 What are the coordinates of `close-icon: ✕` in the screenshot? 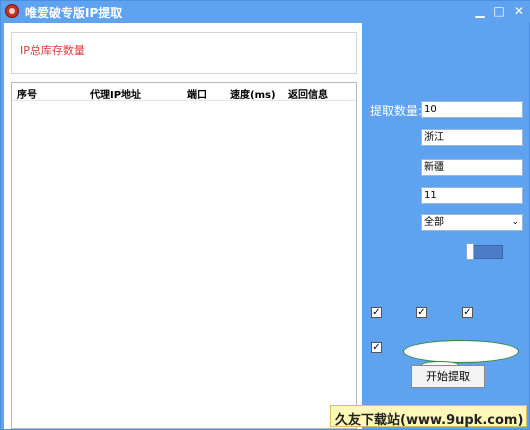 It's located at (519, 11).